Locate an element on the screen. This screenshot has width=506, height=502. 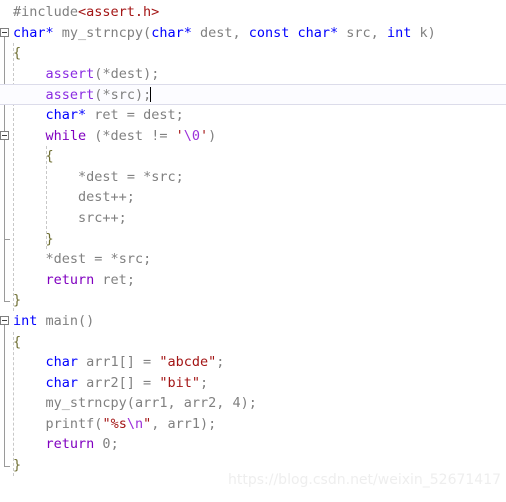
code-line: my_strncpy(arr1, arr2, 4); is located at coordinates (253, 403).